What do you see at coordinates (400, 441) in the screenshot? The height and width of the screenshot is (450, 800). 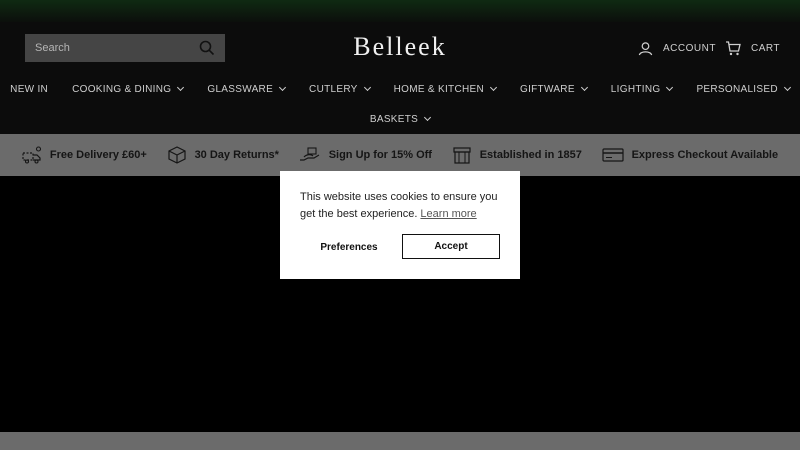 I see `section-band` at bounding box center [400, 441].